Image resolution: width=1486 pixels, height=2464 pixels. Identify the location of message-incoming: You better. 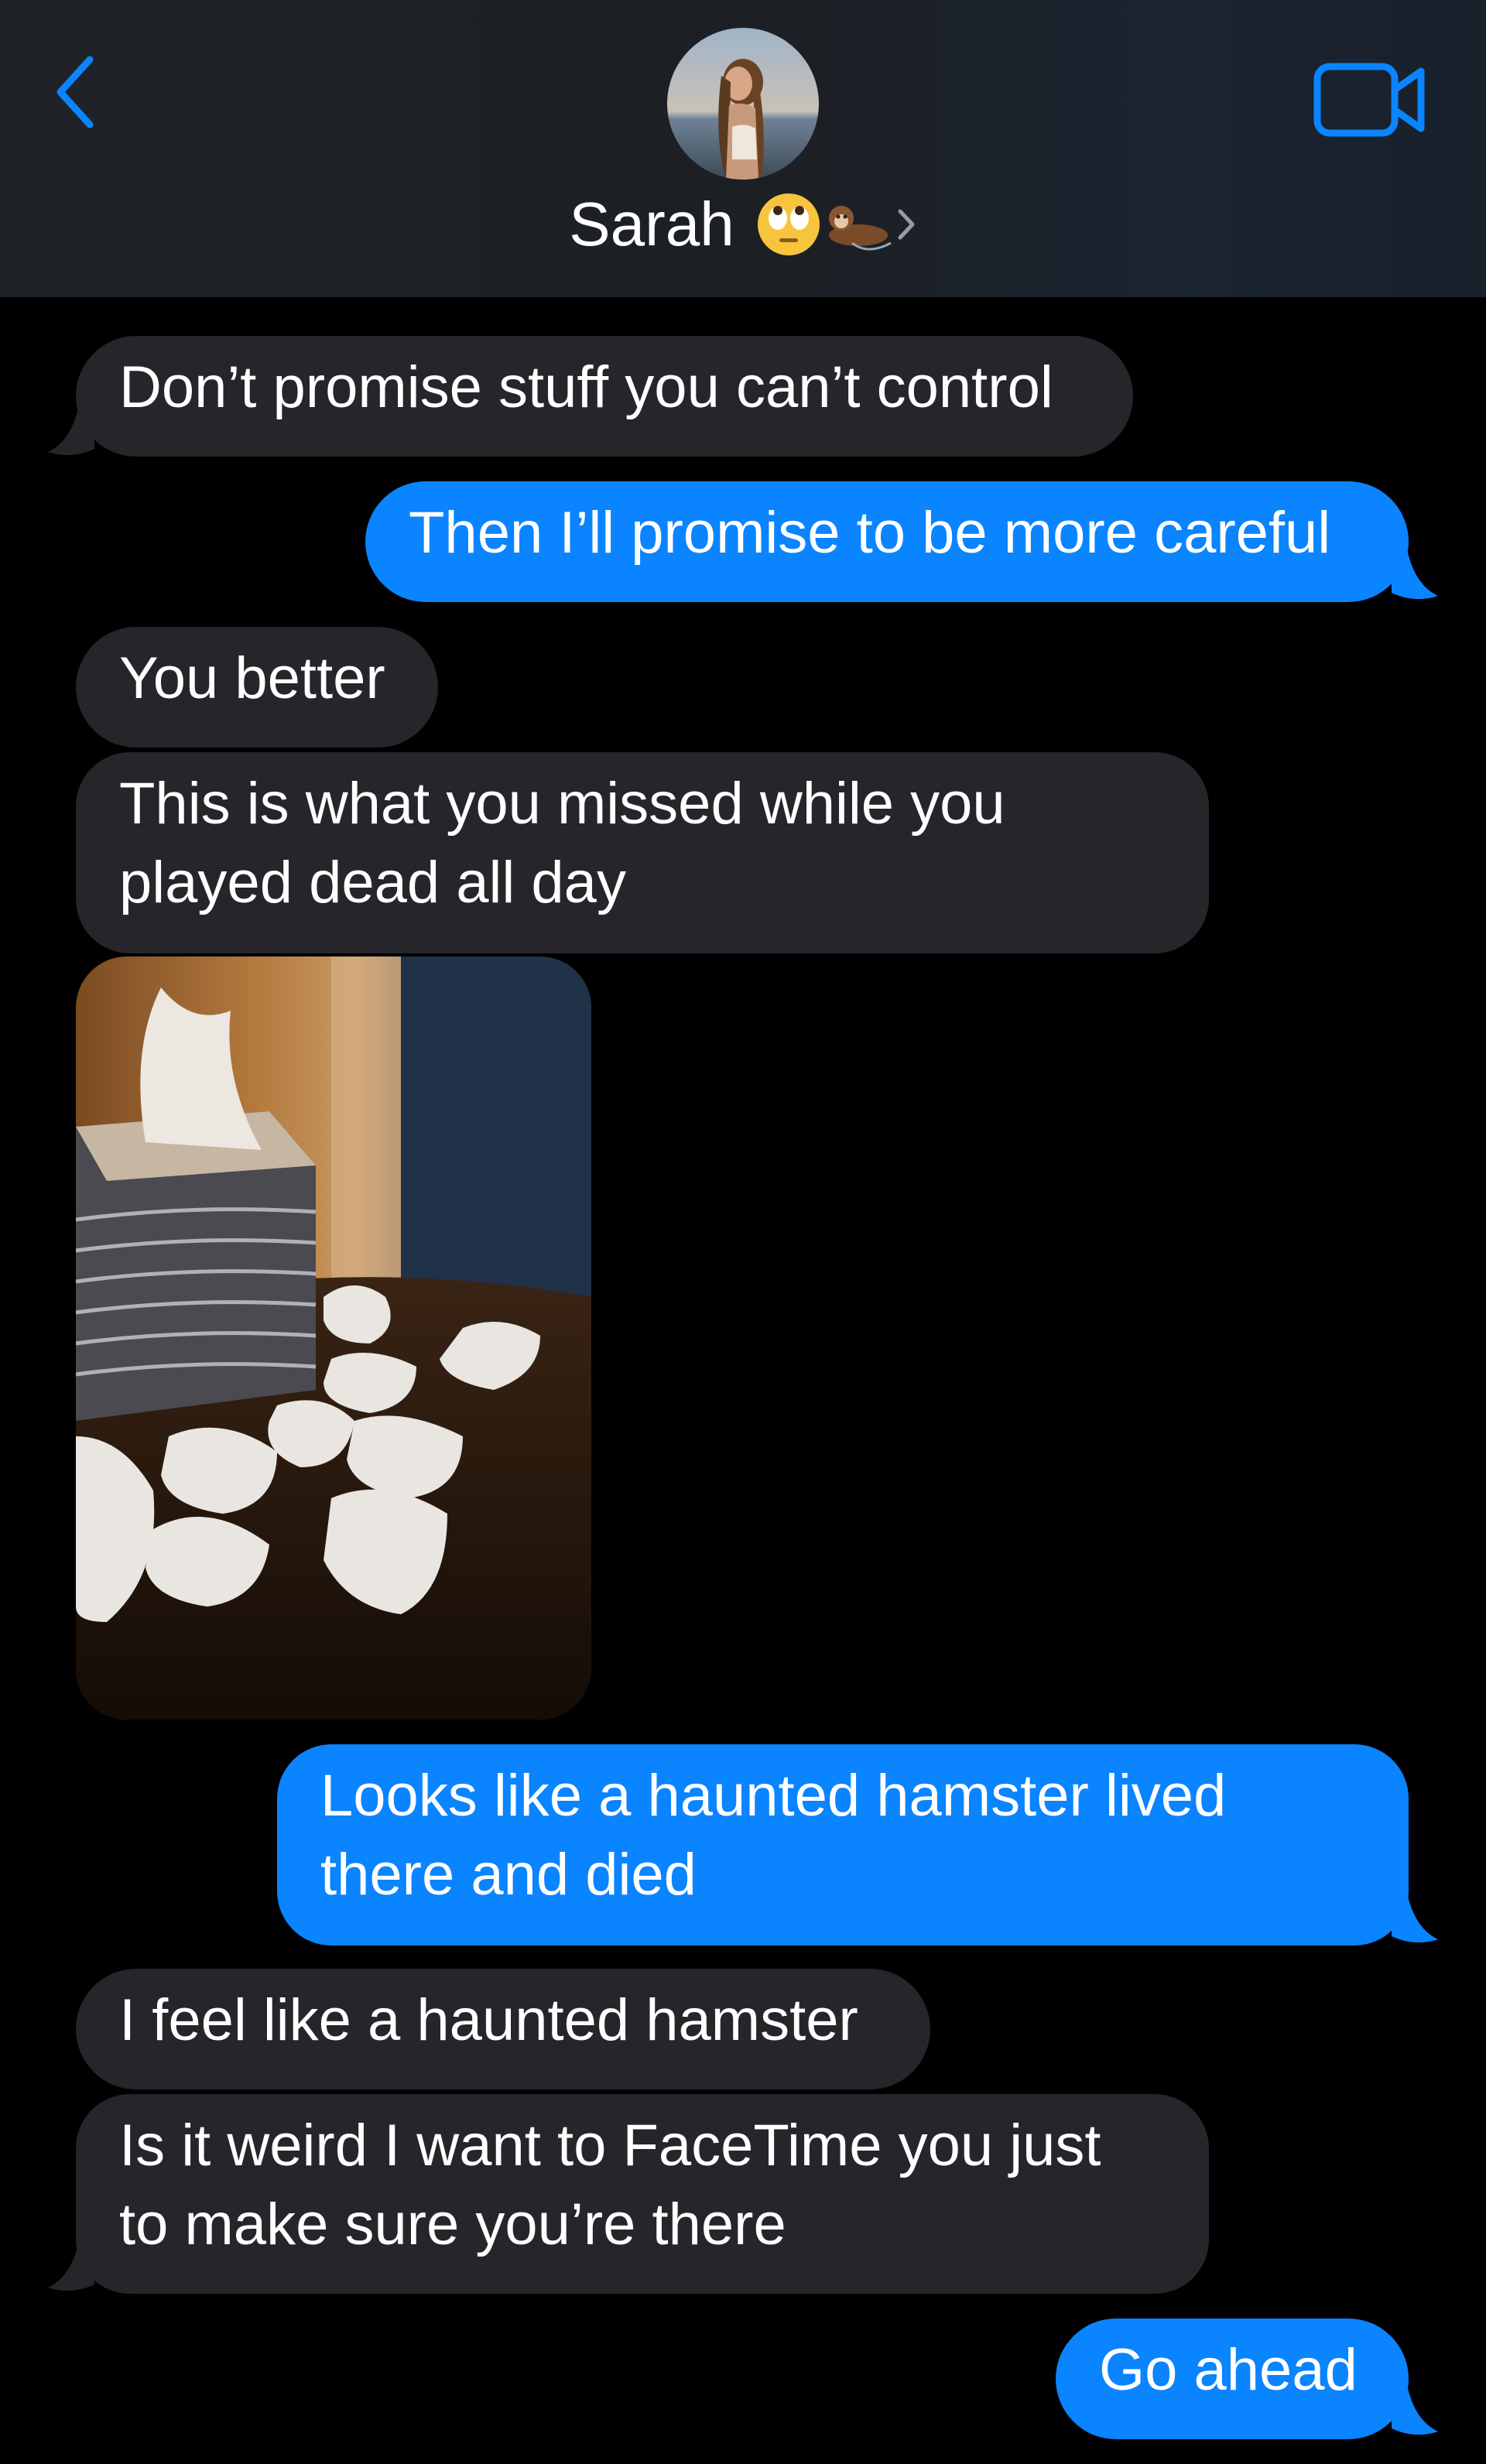
(257, 687).